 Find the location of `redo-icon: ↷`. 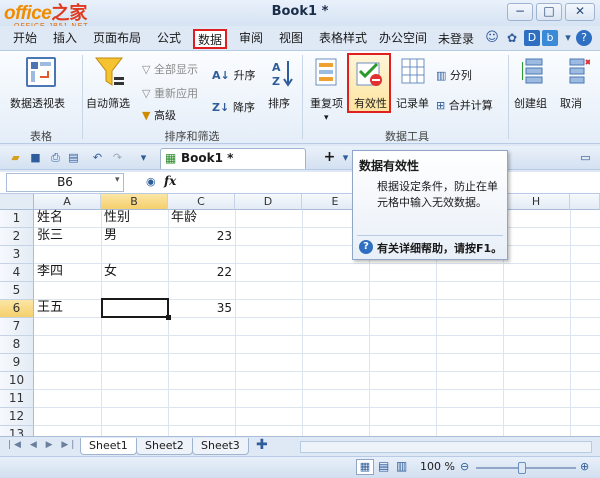

redo-icon: ↷ is located at coordinates (117, 157).